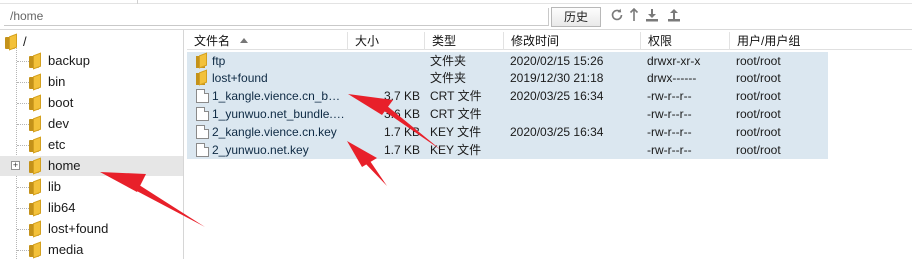  I want to click on tree-item-lib64: lib64, so click(91, 208).